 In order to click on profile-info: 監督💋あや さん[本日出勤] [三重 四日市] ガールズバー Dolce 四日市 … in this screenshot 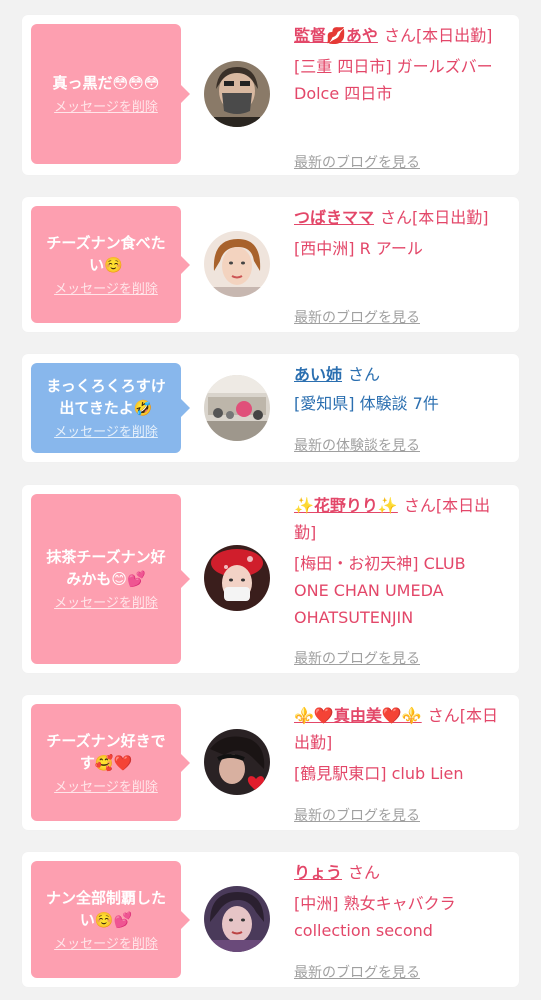, I will do `click(399, 96)`.